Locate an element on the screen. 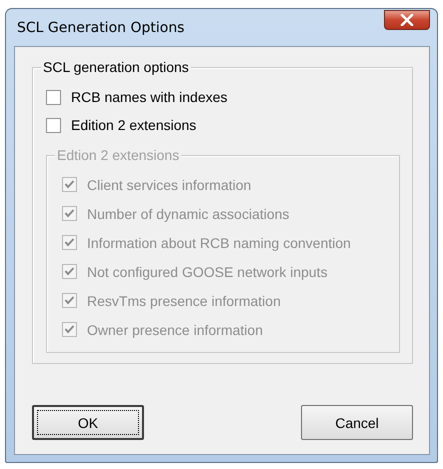  checkbox-label: Owner presence information is located at coordinates (175, 330).